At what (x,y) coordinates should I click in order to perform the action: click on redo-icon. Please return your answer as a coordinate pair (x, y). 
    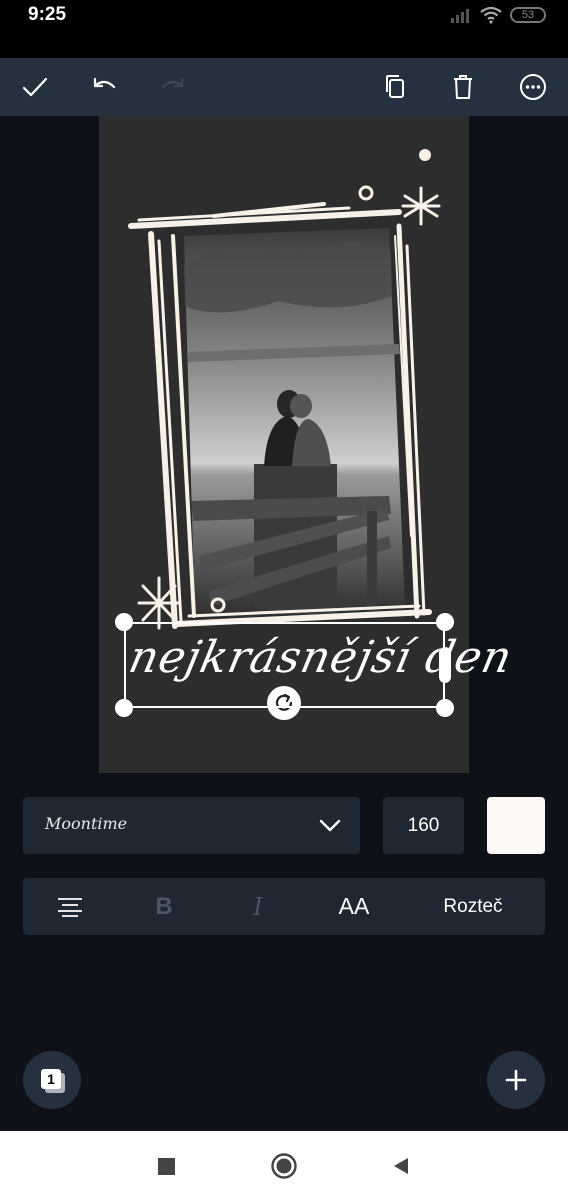
    Looking at the image, I should click on (173, 87).